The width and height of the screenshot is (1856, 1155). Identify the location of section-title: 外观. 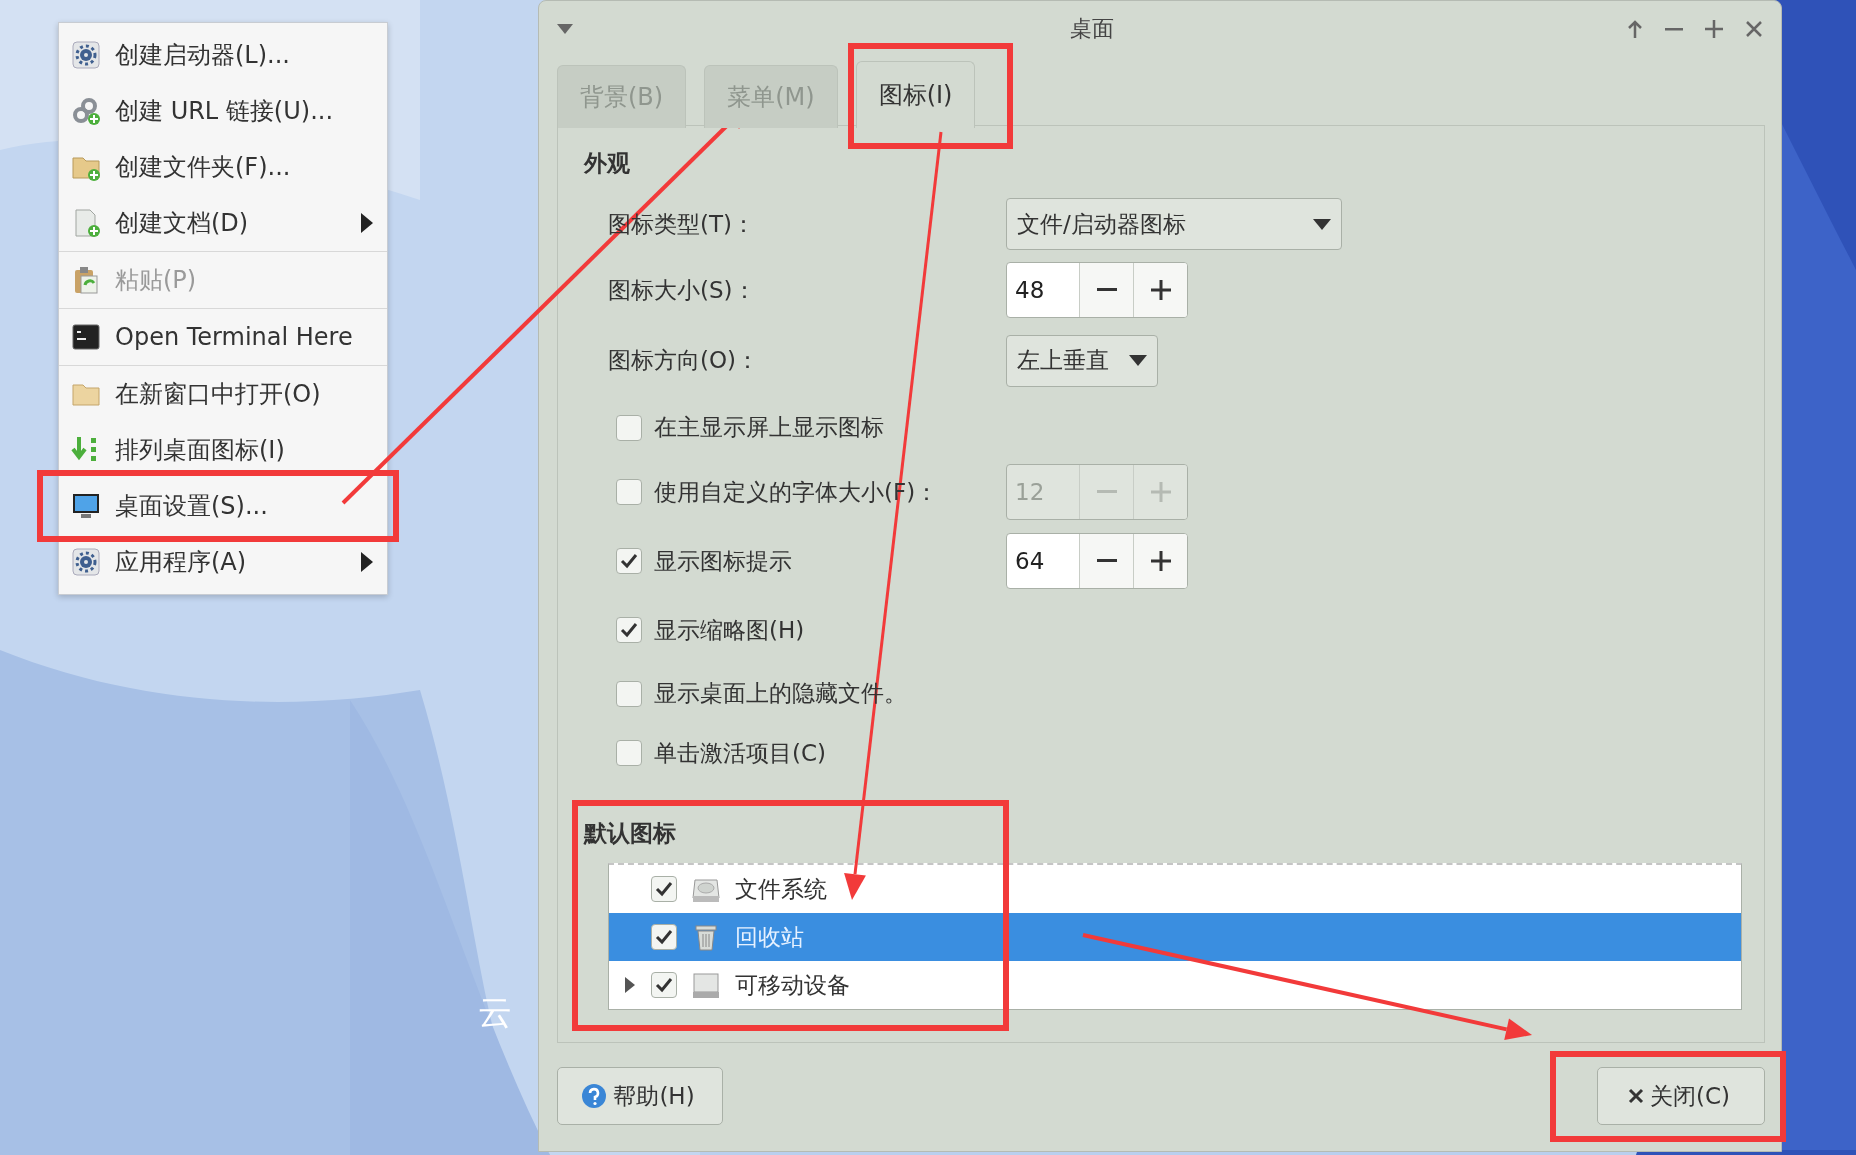
(607, 163).